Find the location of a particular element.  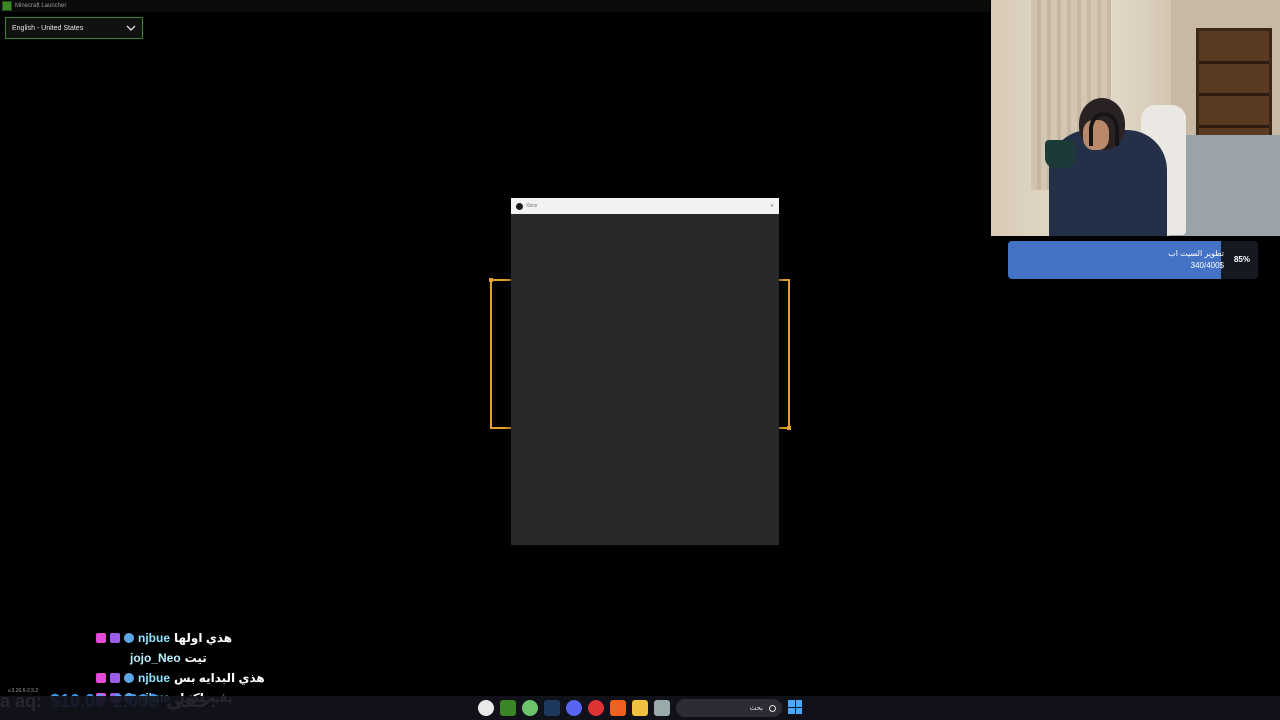

language-select: English - United States is located at coordinates (74, 28).